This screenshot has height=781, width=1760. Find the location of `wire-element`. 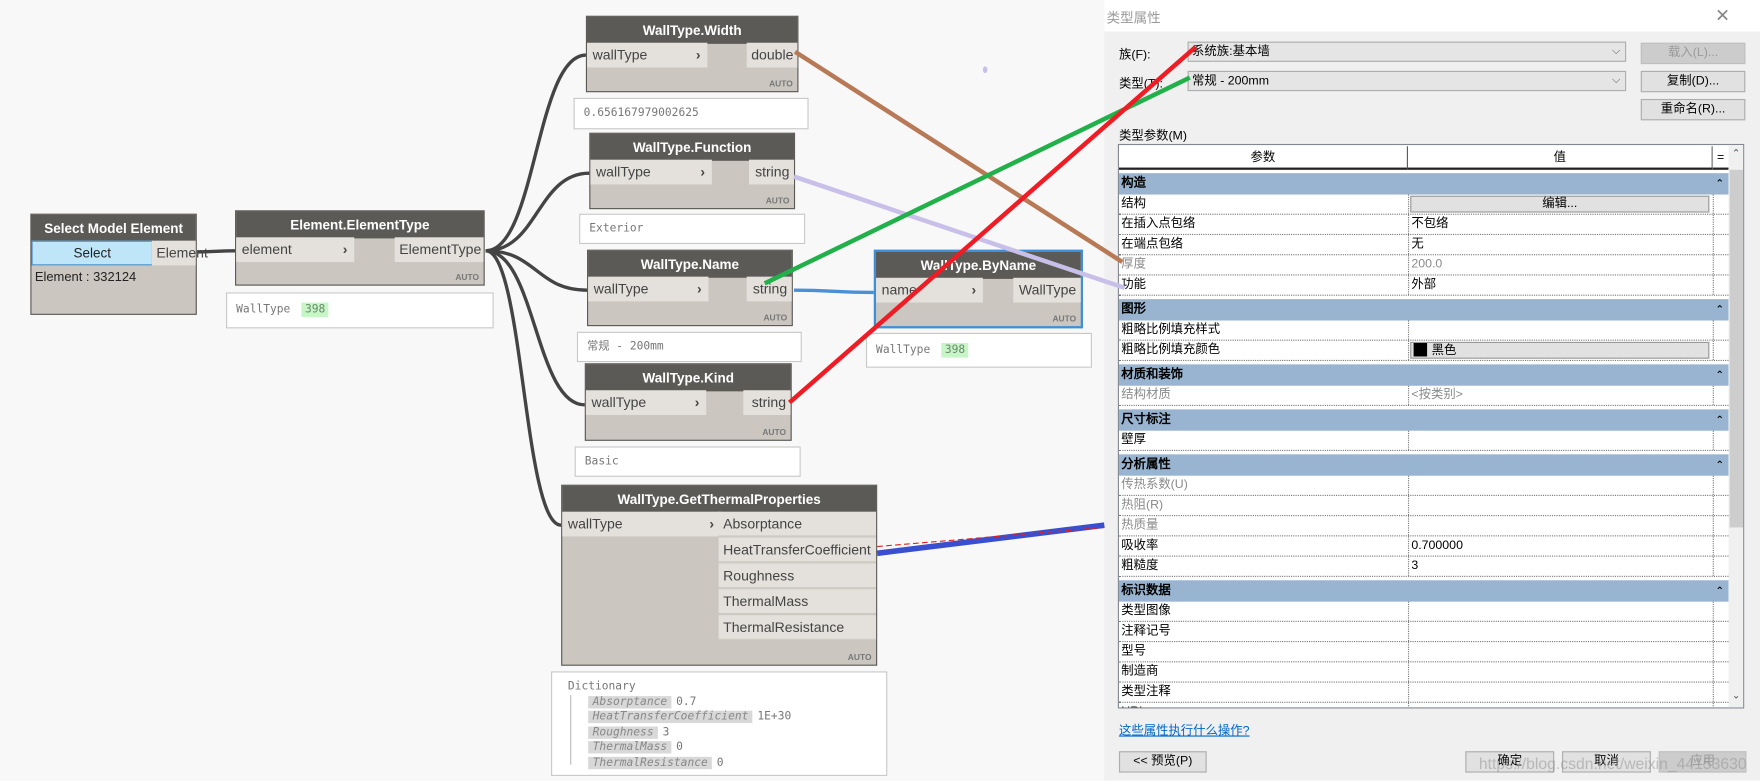

wire-element is located at coordinates (216, 251).